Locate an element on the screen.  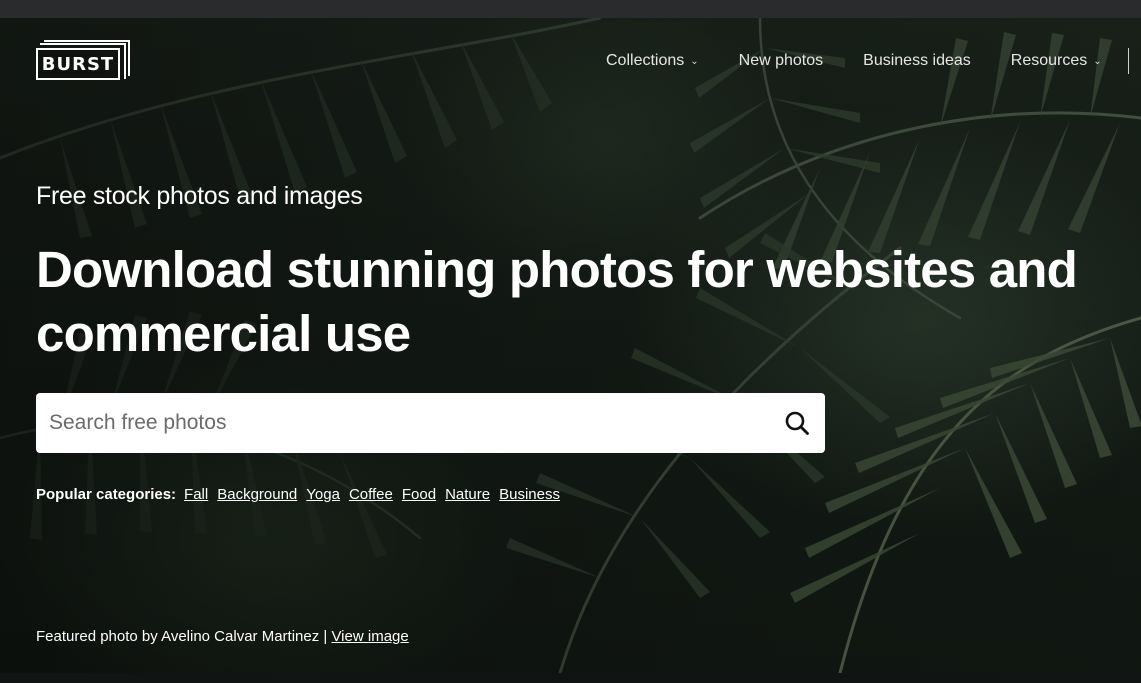
burst-logo: BURST is located at coordinates (83, 62).